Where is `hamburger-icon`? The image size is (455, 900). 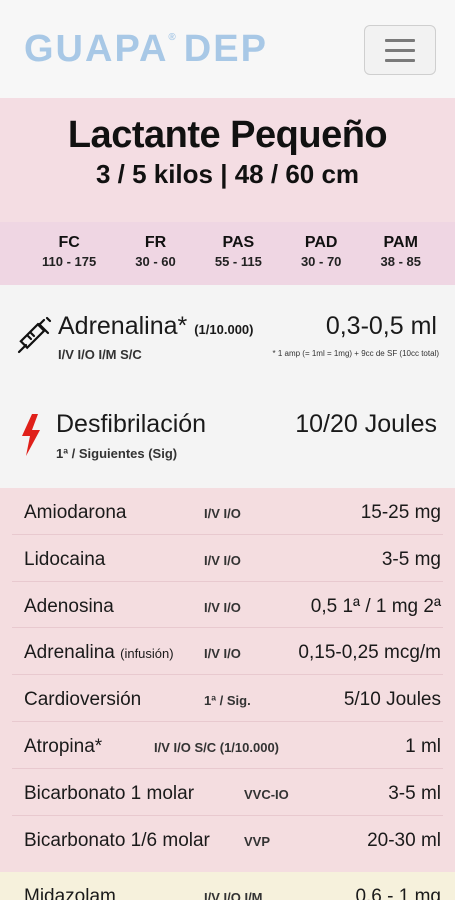 hamburger-icon is located at coordinates (400, 40).